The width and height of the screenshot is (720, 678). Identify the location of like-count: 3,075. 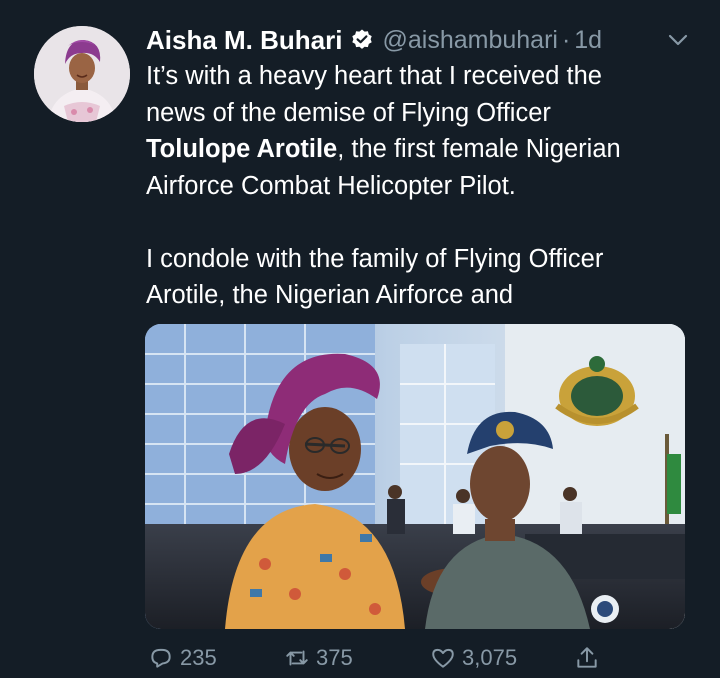
(490, 657).